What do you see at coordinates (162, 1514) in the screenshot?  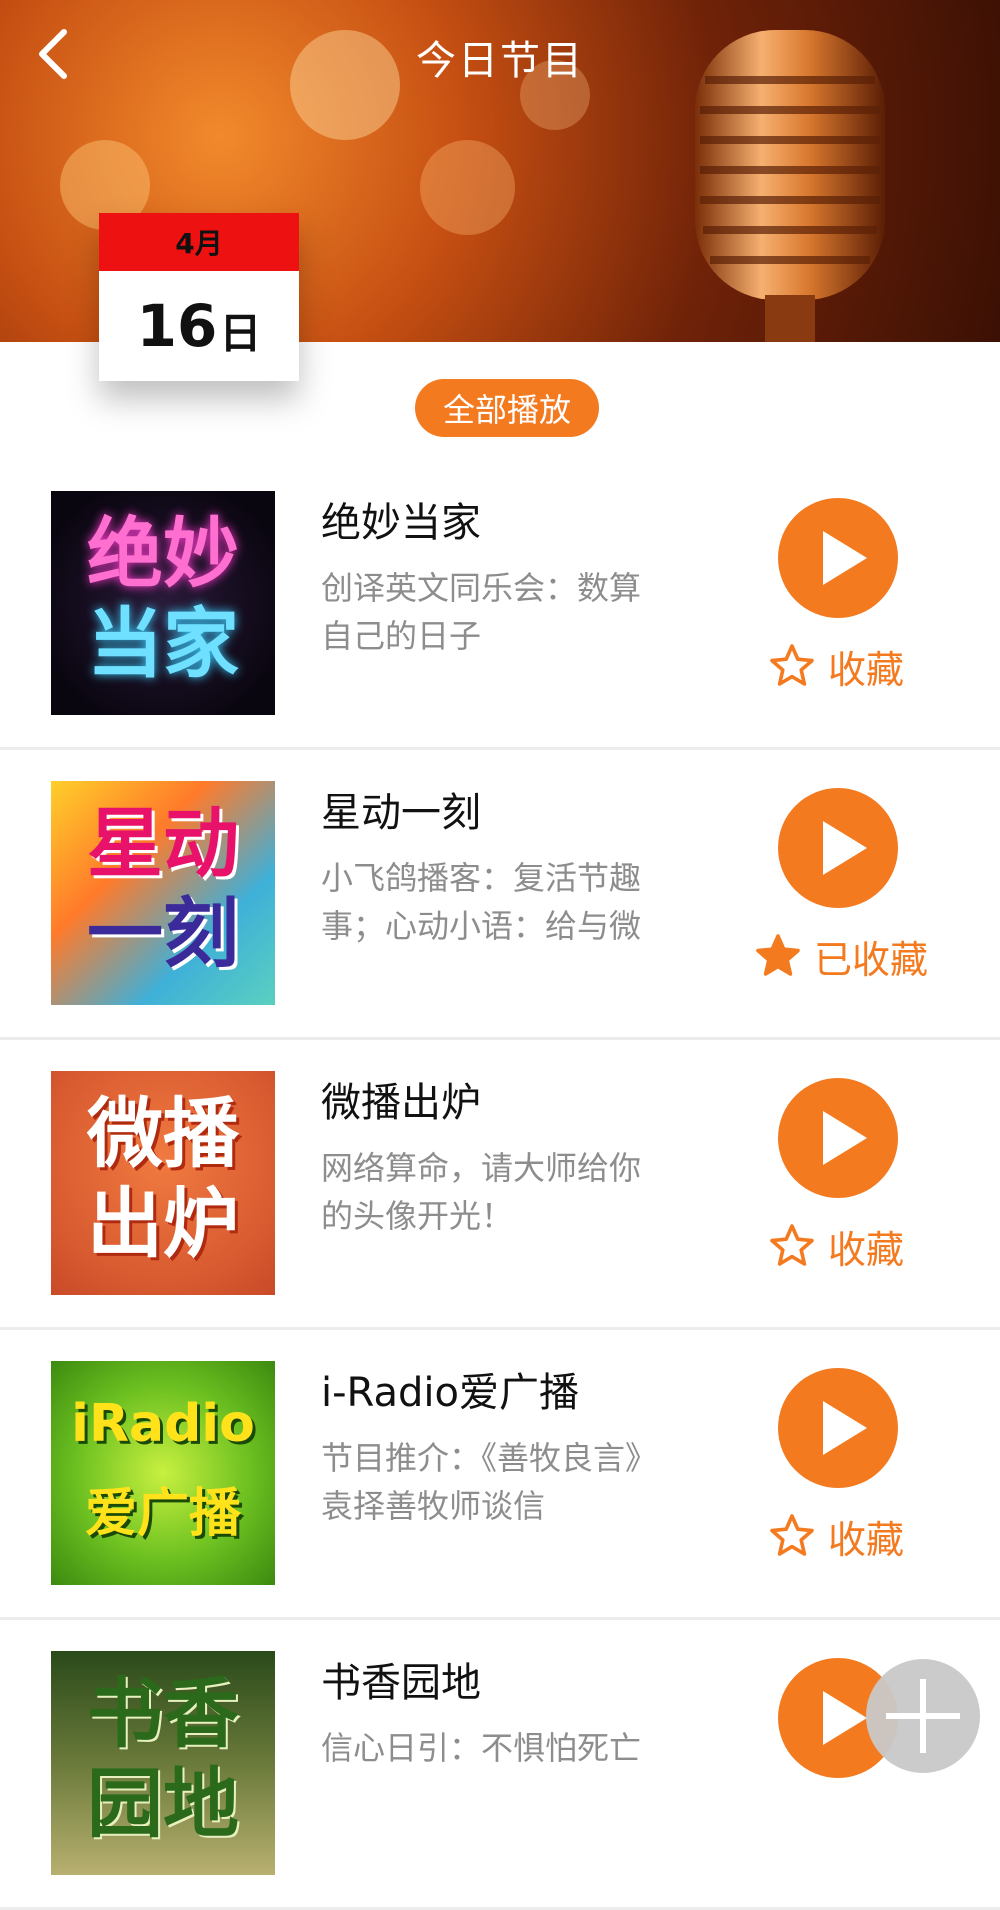 I see `thumbnail-text: 爱广播` at bounding box center [162, 1514].